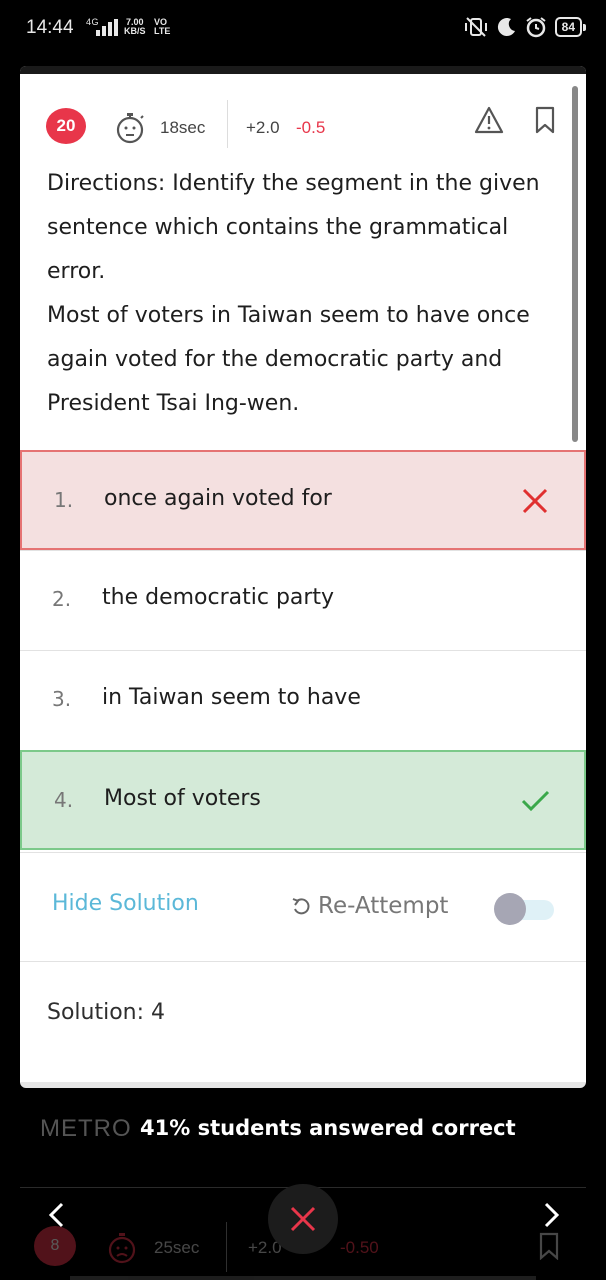  What do you see at coordinates (489, 120) in the screenshot?
I see `report-warning-icon` at bounding box center [489, 120].